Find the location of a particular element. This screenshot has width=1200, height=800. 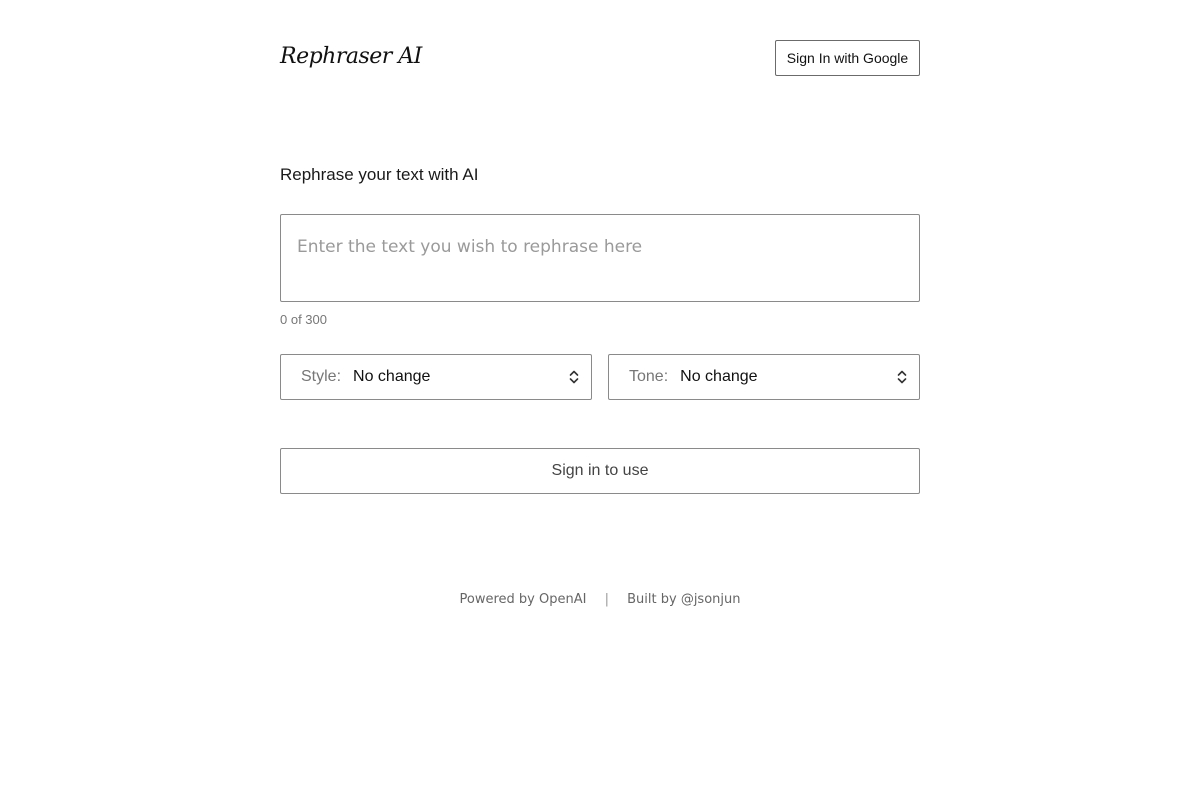

style-select-value: No change is located at coordinates (392, 376).